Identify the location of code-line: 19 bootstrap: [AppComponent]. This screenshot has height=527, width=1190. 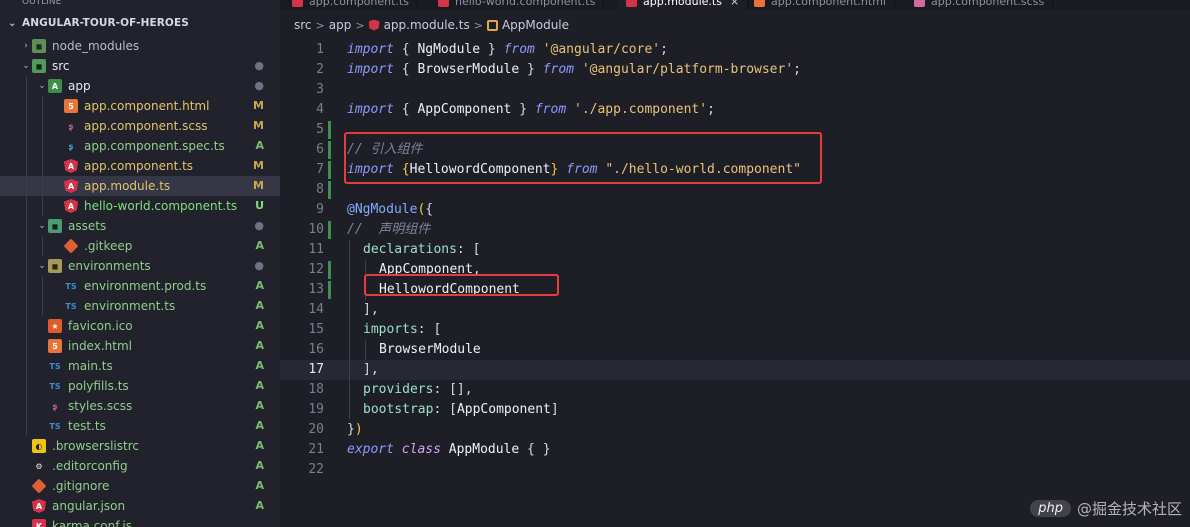
(735, 410).